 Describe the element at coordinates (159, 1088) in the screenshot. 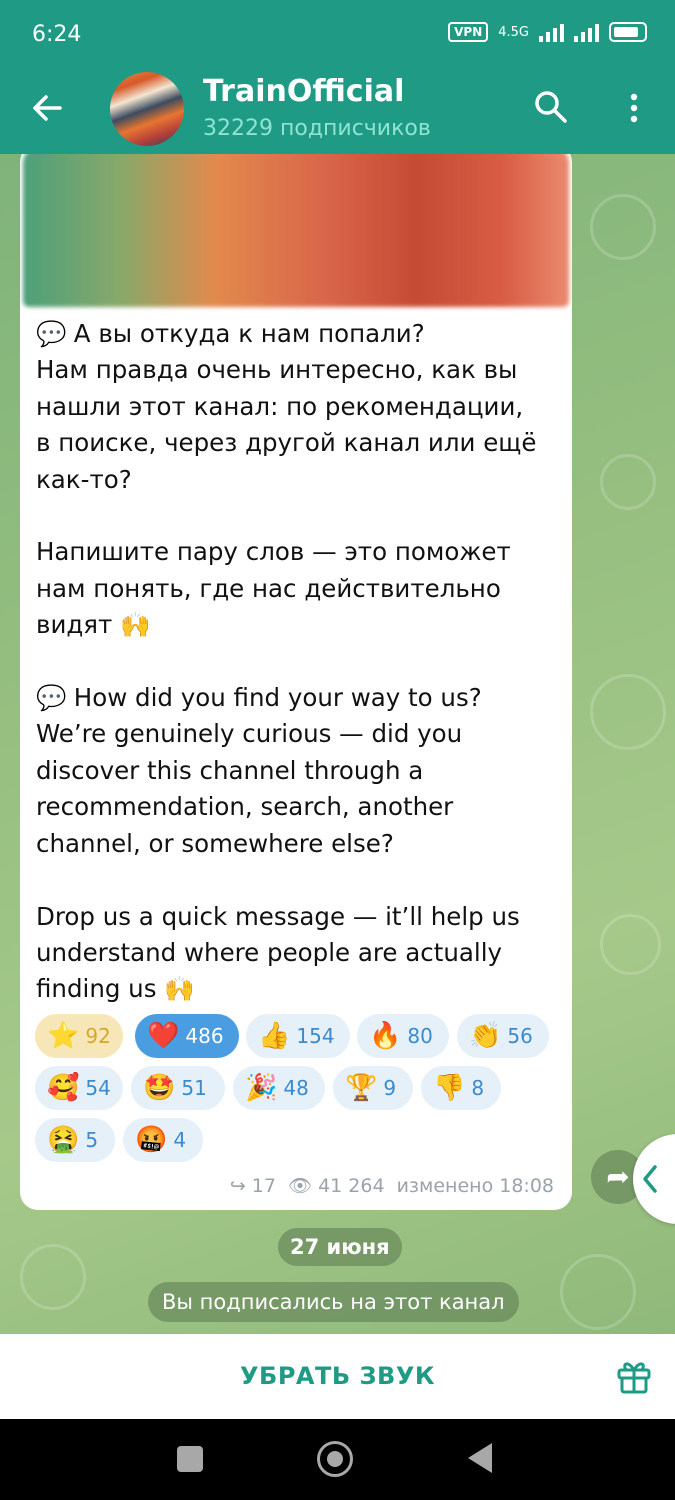

I see `star-eyes-icon: 🤩` at that location.